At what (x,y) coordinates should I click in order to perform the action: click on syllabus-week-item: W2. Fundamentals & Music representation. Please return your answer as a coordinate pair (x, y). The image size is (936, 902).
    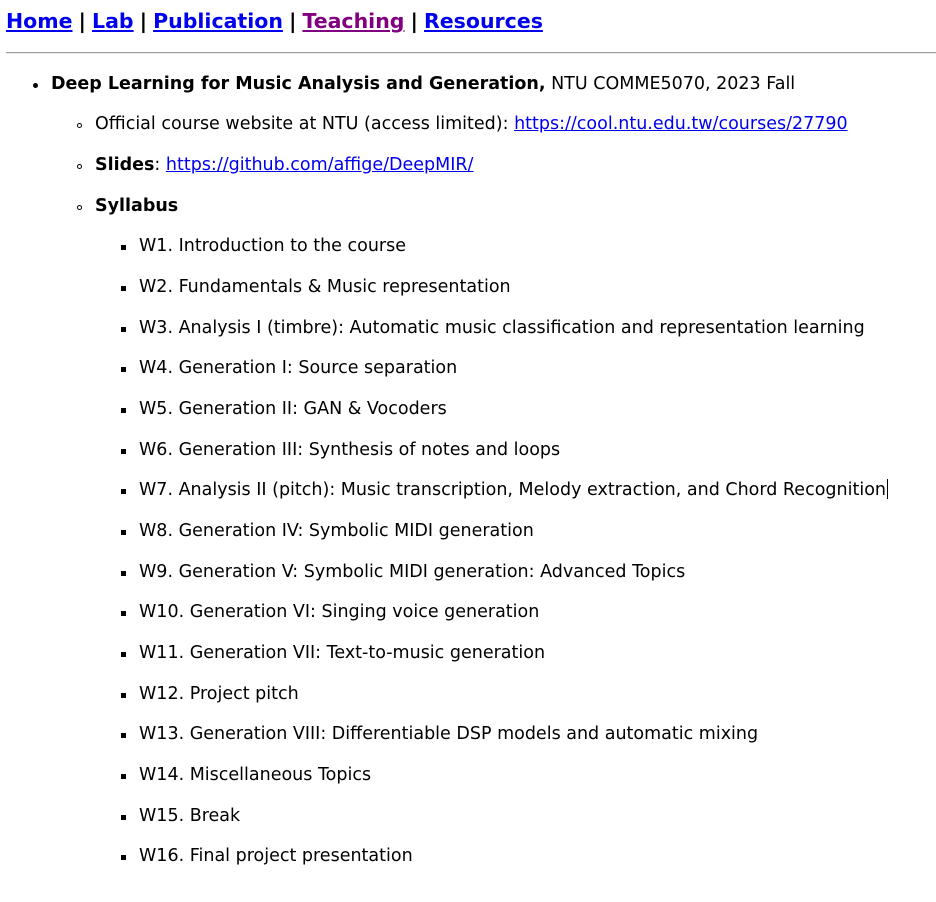
    Looking at the image, I should click on (325, 287).